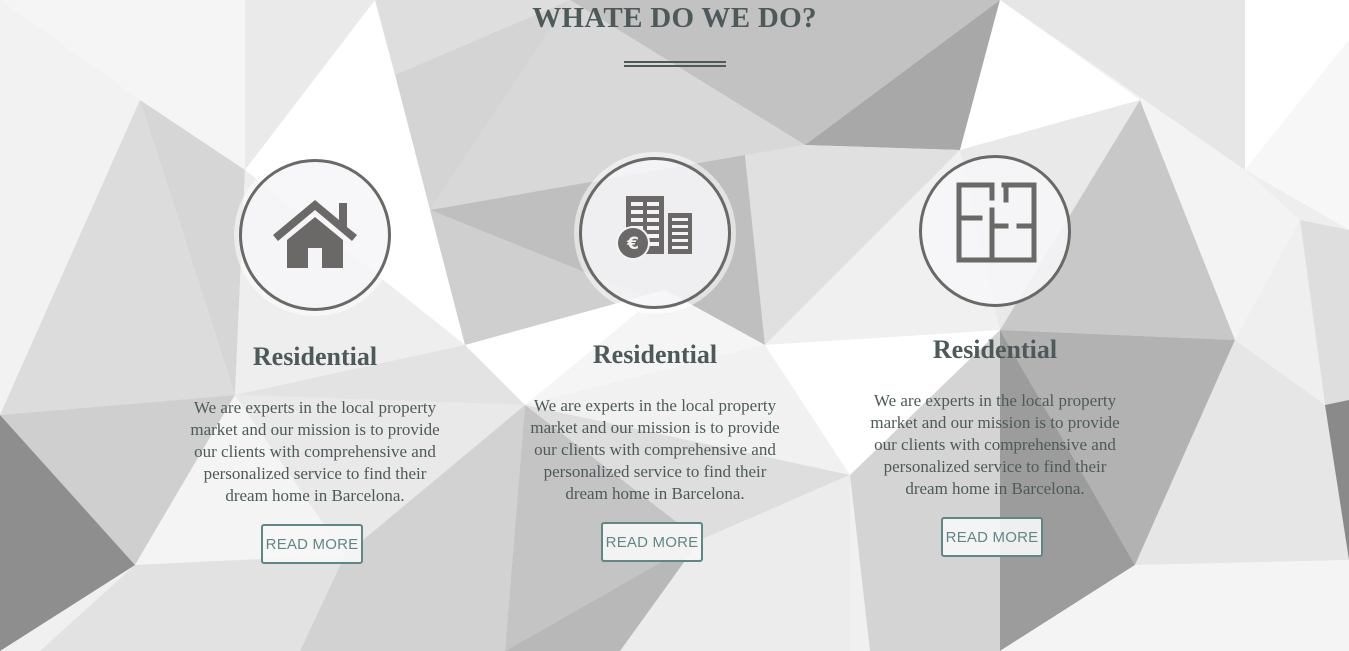 The width and height of the screenshot is (1349, 651). What do you see at coordinates (996, 222) in the screenshot?
I see `floor-plan-icon` at bounding box center [996, 222].